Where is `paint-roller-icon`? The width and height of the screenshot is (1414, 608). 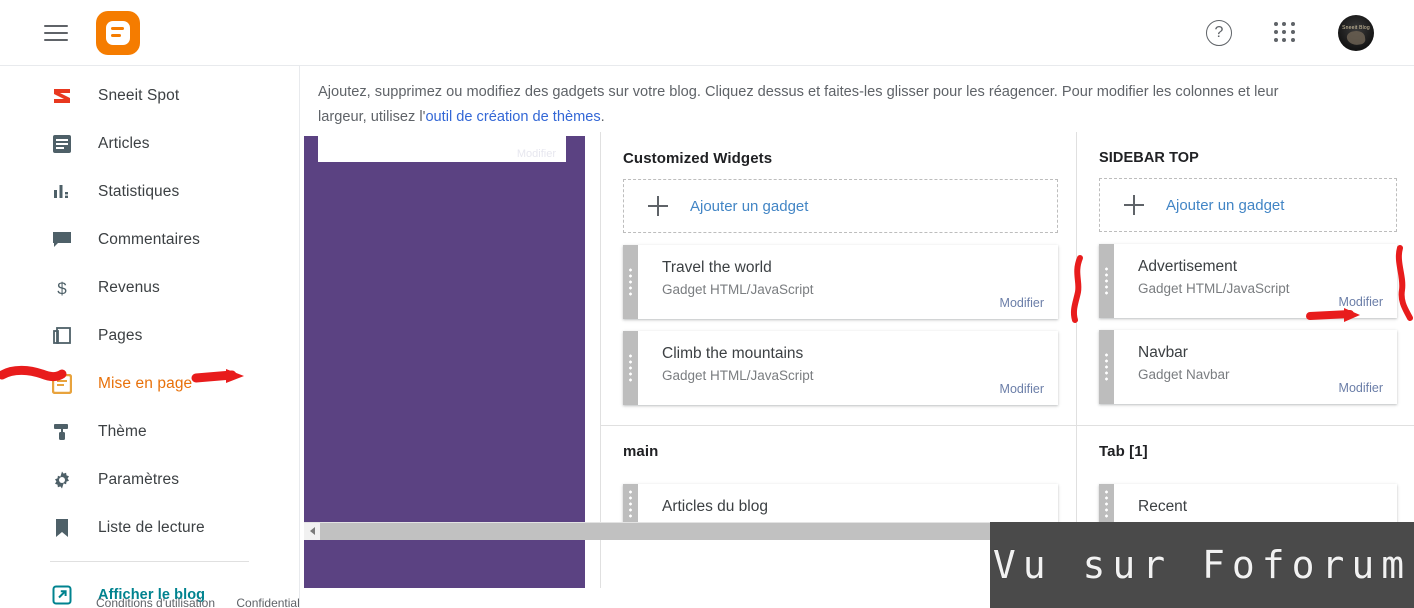 paint-roller-icon is located at coordinates (62, 432).